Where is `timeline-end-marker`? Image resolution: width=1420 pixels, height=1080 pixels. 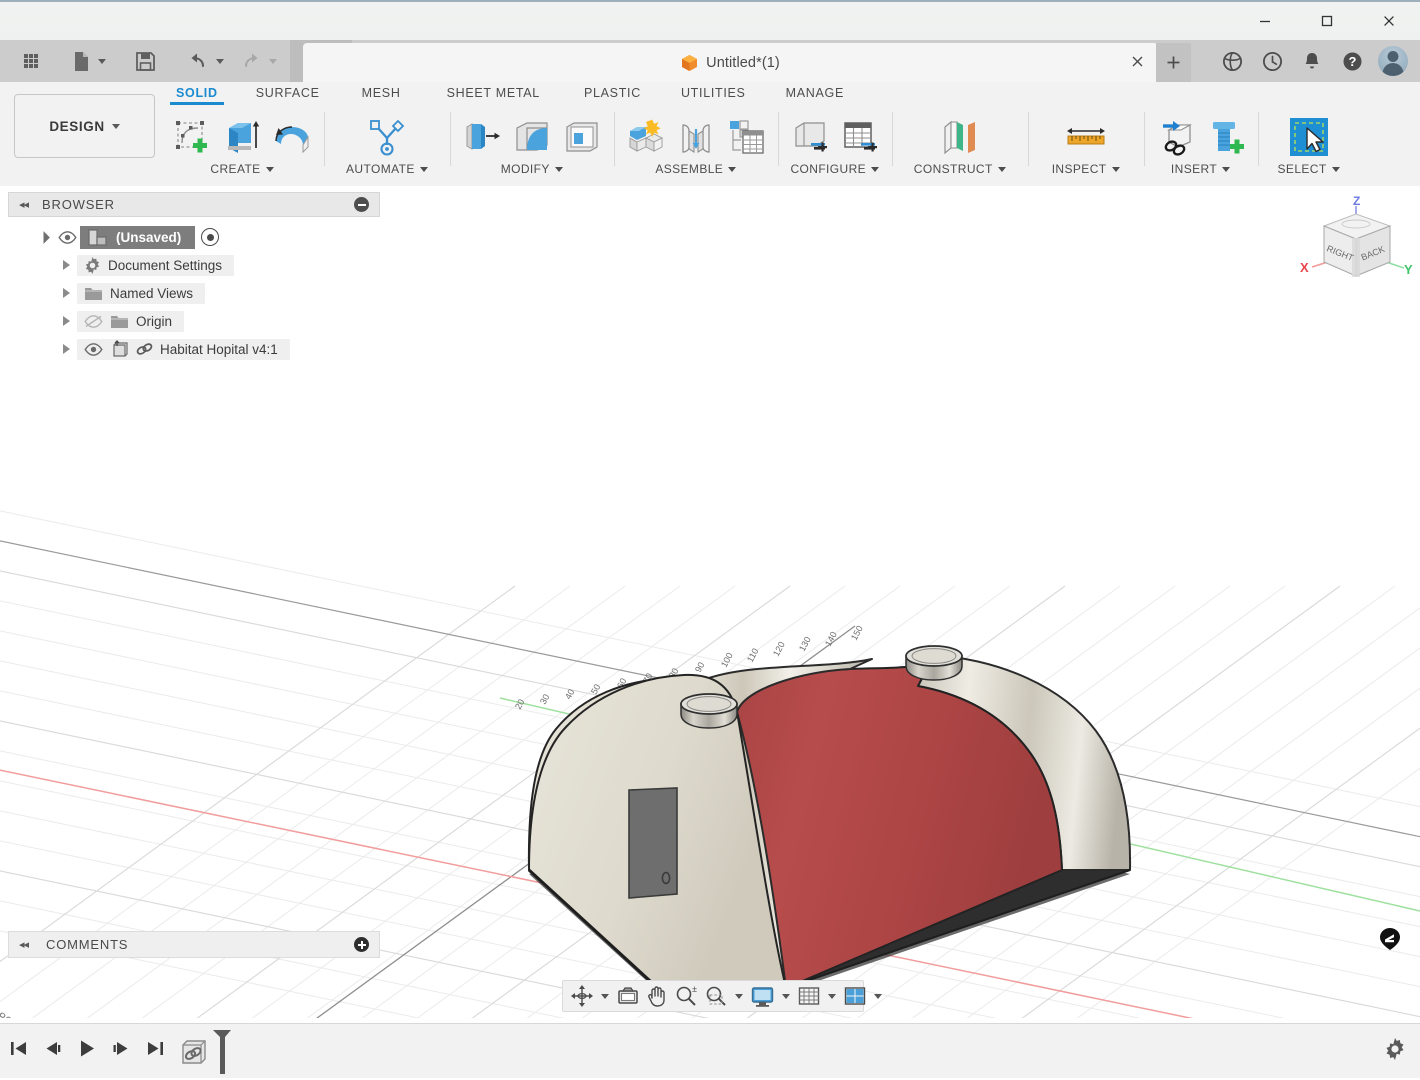 timeline-end-marker is located at coordinates (222, 1054).